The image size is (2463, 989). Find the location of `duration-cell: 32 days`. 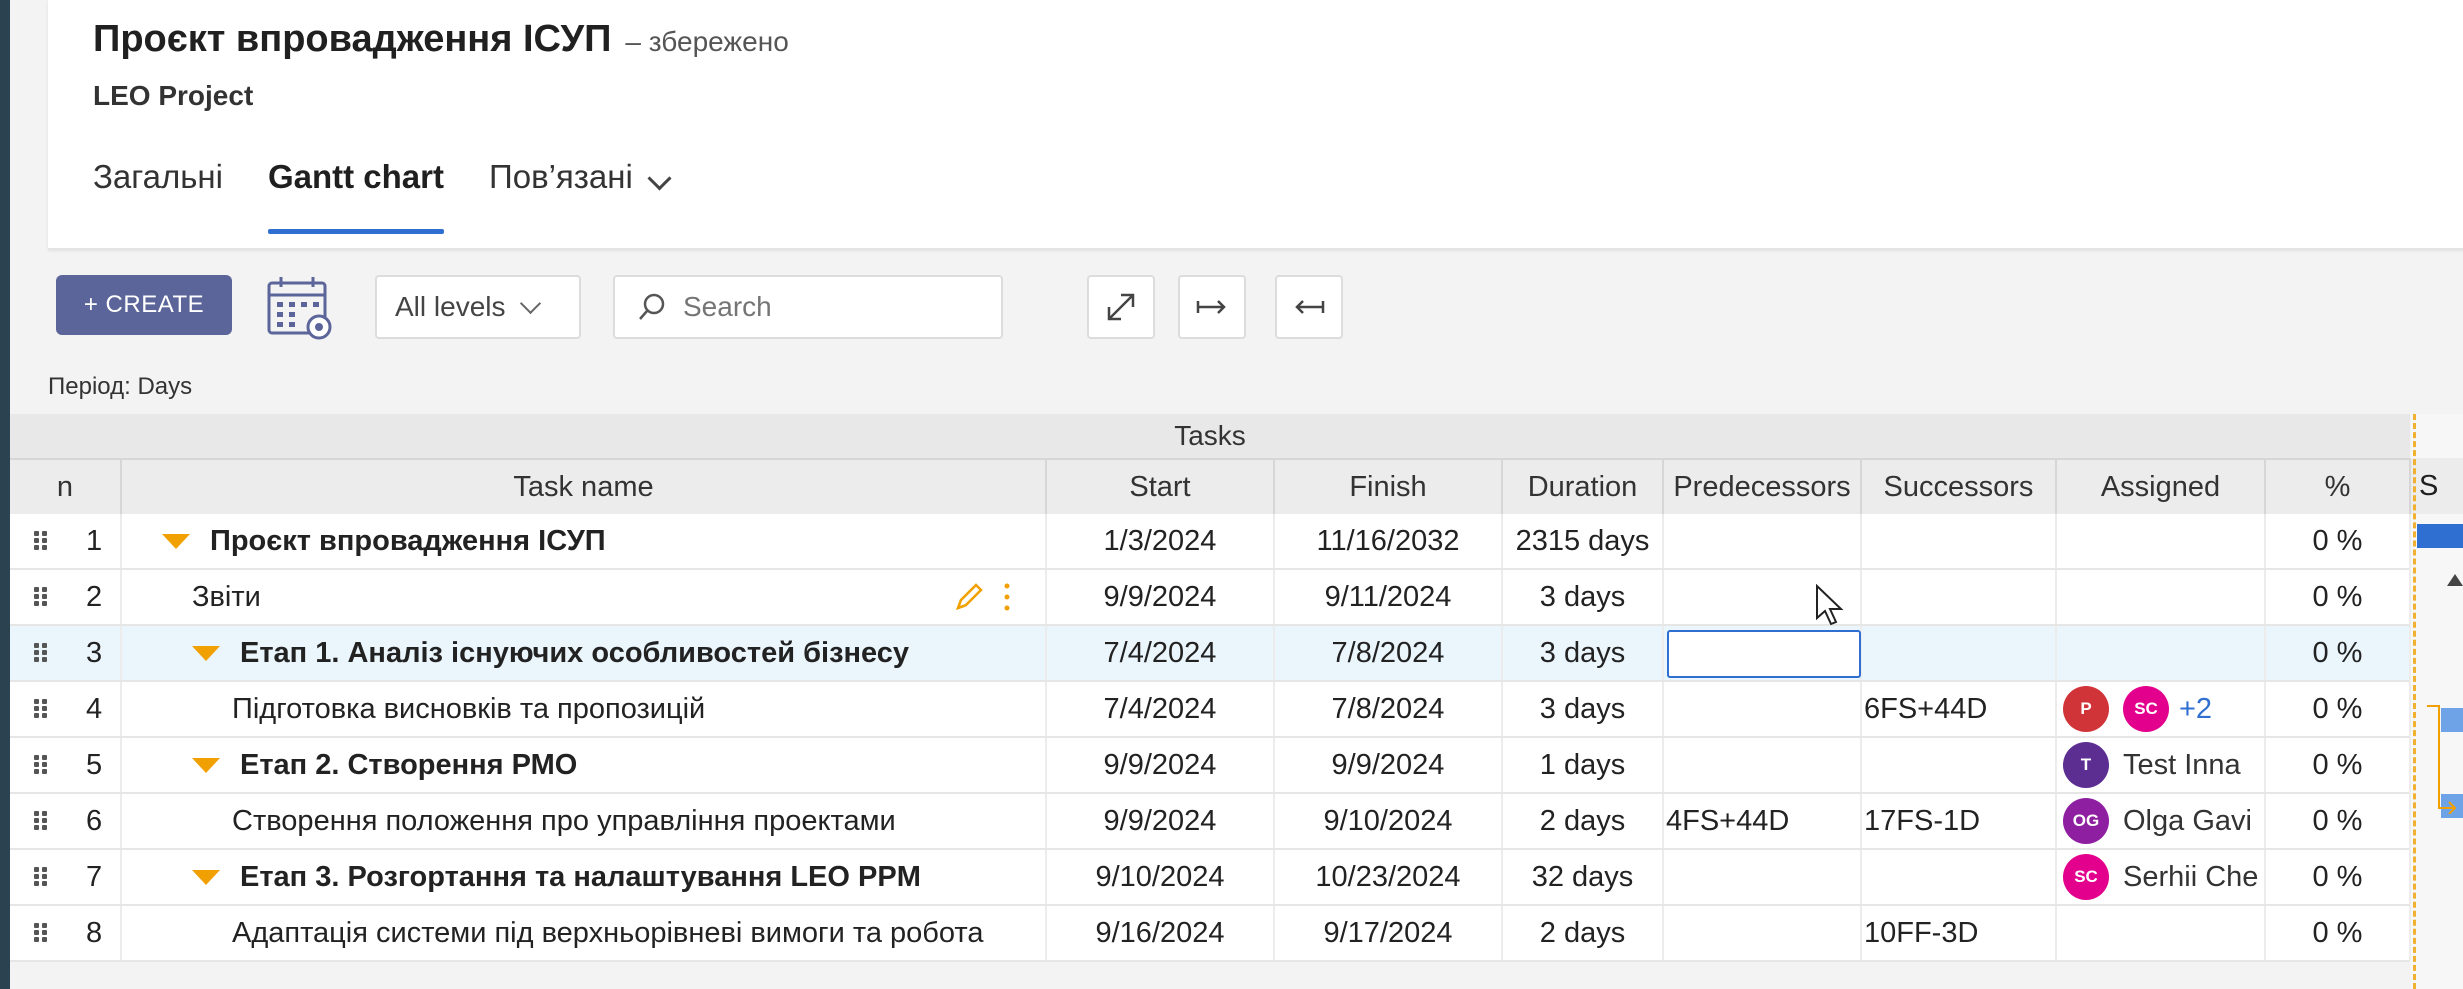

duration-cell: 32 days is located at coordinates (1583, 877).